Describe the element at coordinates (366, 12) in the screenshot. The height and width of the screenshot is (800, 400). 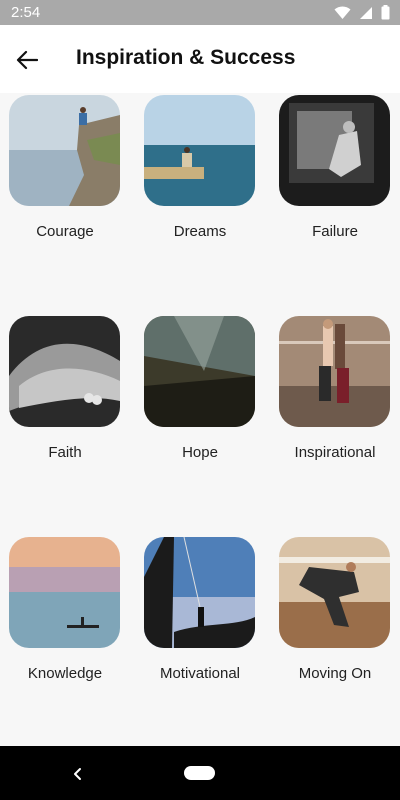
I see `signal-icon` at that location.